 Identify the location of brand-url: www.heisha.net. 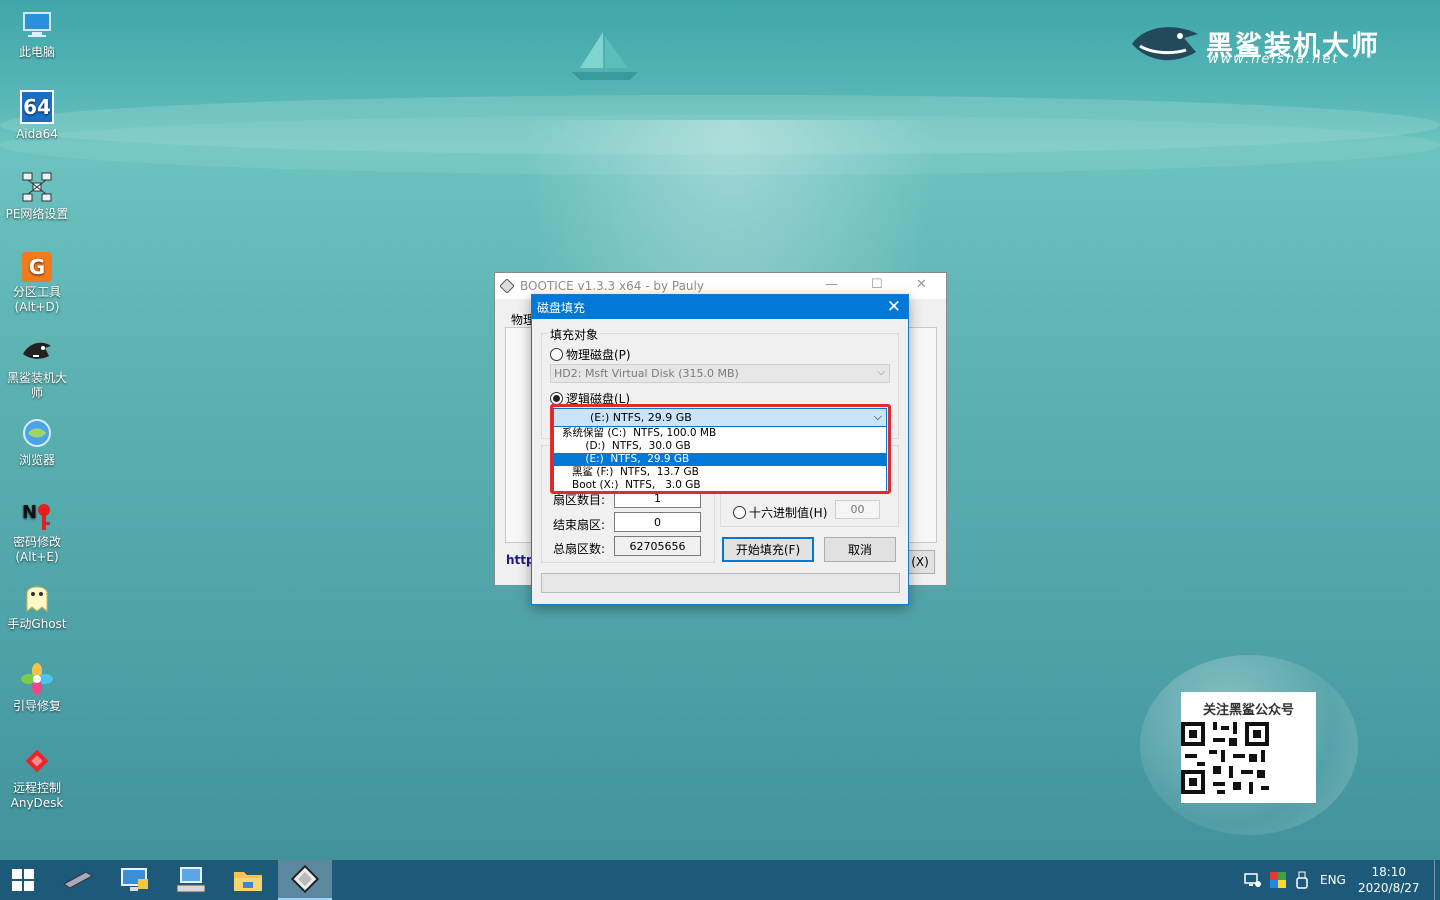
(1274, 59).